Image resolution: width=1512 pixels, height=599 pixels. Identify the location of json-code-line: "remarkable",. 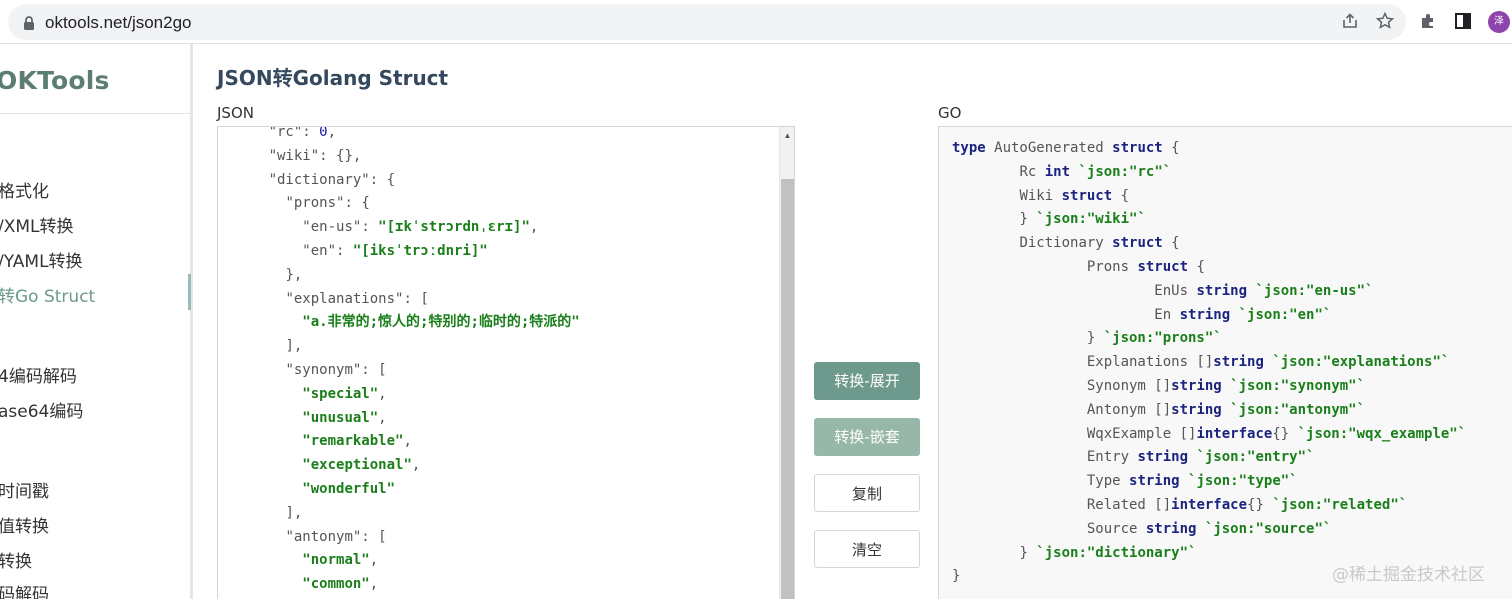
(357, 441).